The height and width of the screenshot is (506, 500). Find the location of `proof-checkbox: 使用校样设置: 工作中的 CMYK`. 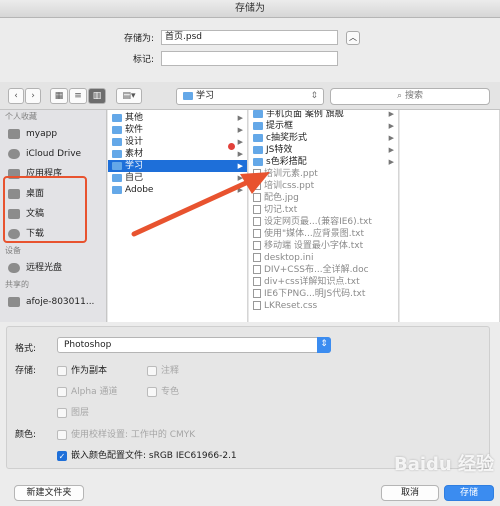

proof-checkbox: 使用校样设置: 工作中的 CMYK is located at coordinates (126, 433).